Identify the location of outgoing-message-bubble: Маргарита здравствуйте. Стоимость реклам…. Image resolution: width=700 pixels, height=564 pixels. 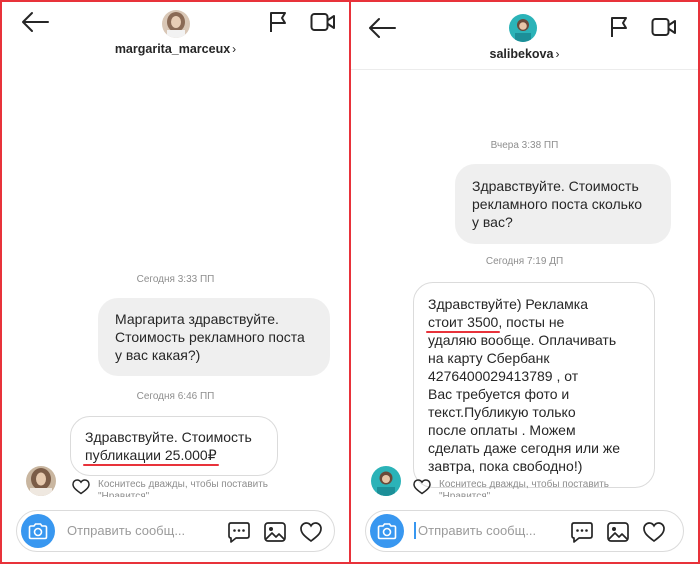
(214, 337).